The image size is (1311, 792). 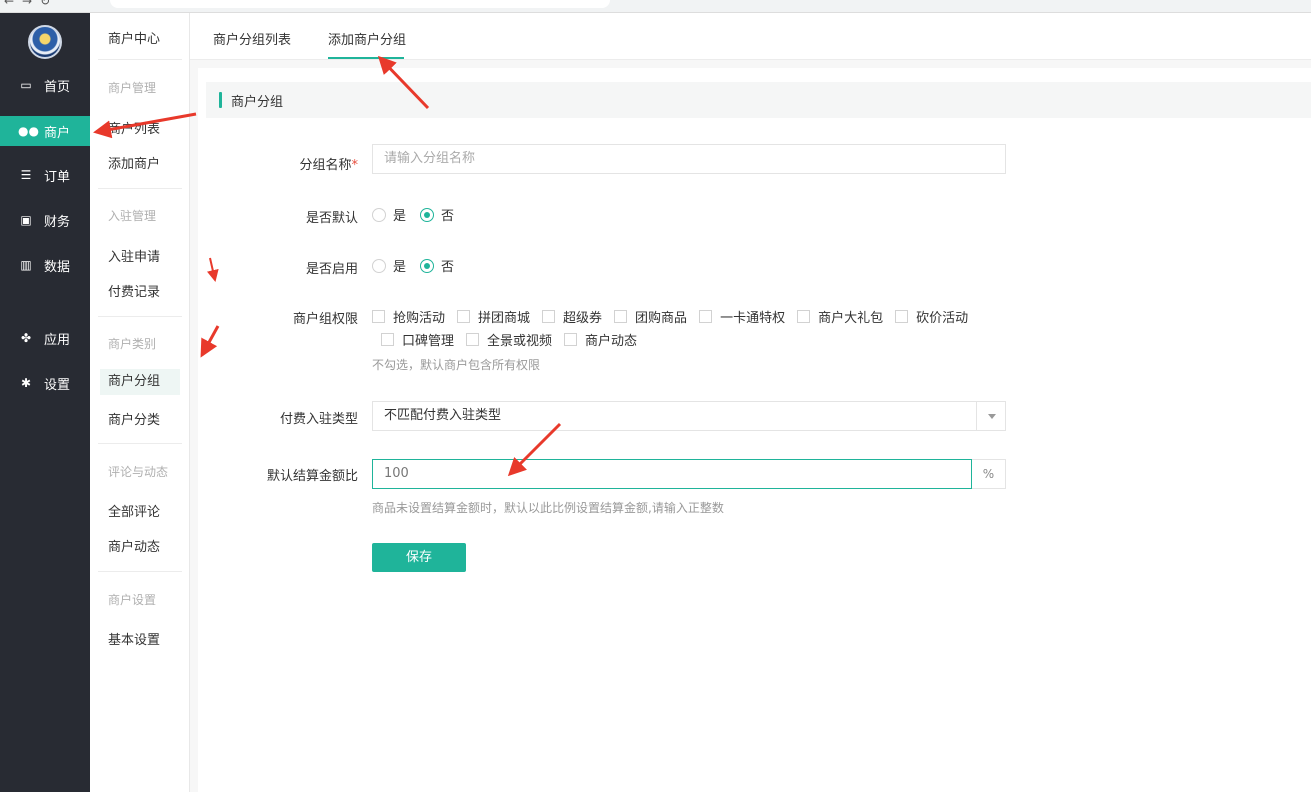 What do you see at coordinates (437, 214) in the screenshot?
I see `is-default-no: 否` at bounding box center [437, 214].